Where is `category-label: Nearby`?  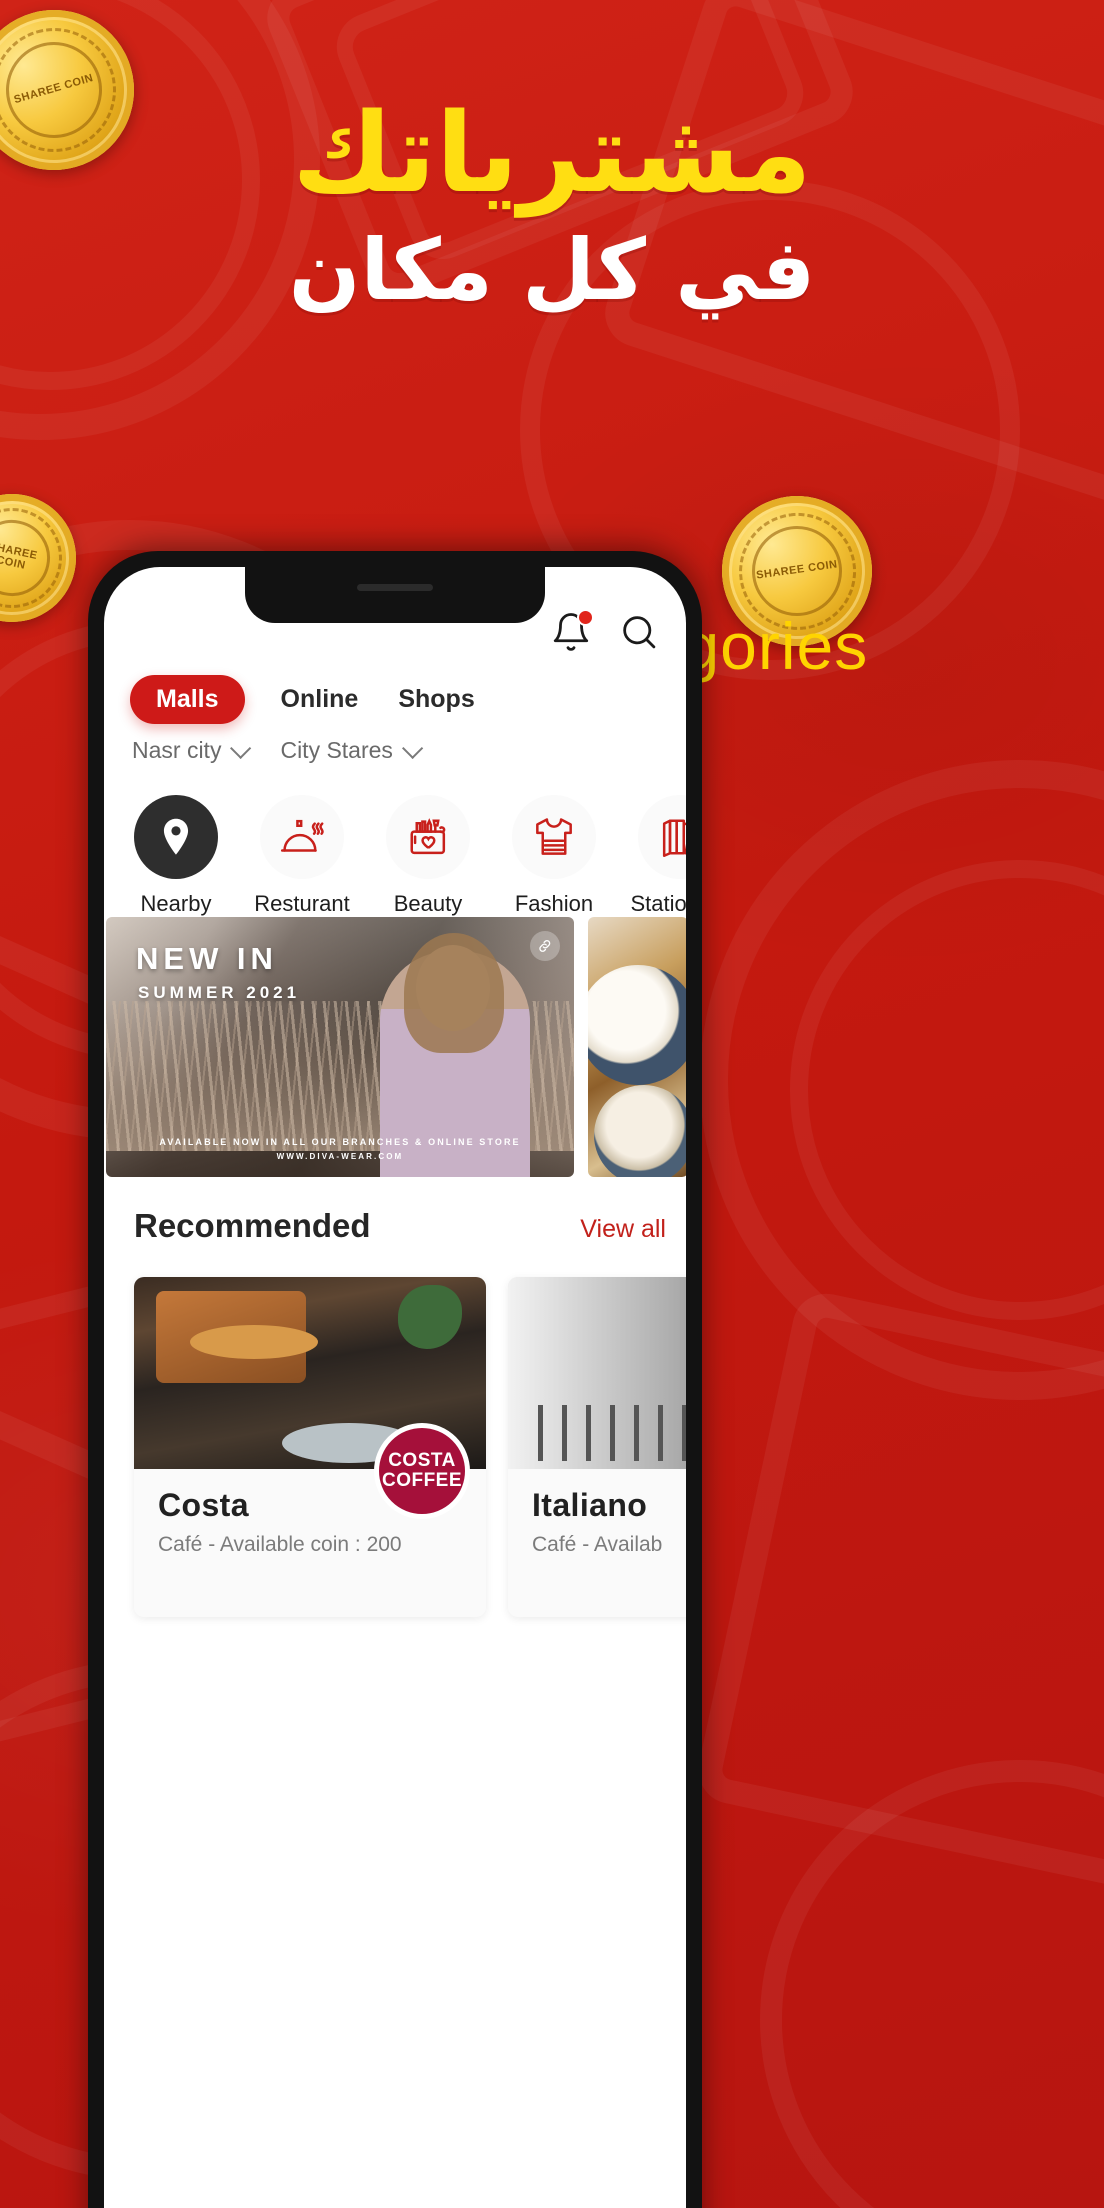 category-label: Nearby is located at coordinates (176, 903).